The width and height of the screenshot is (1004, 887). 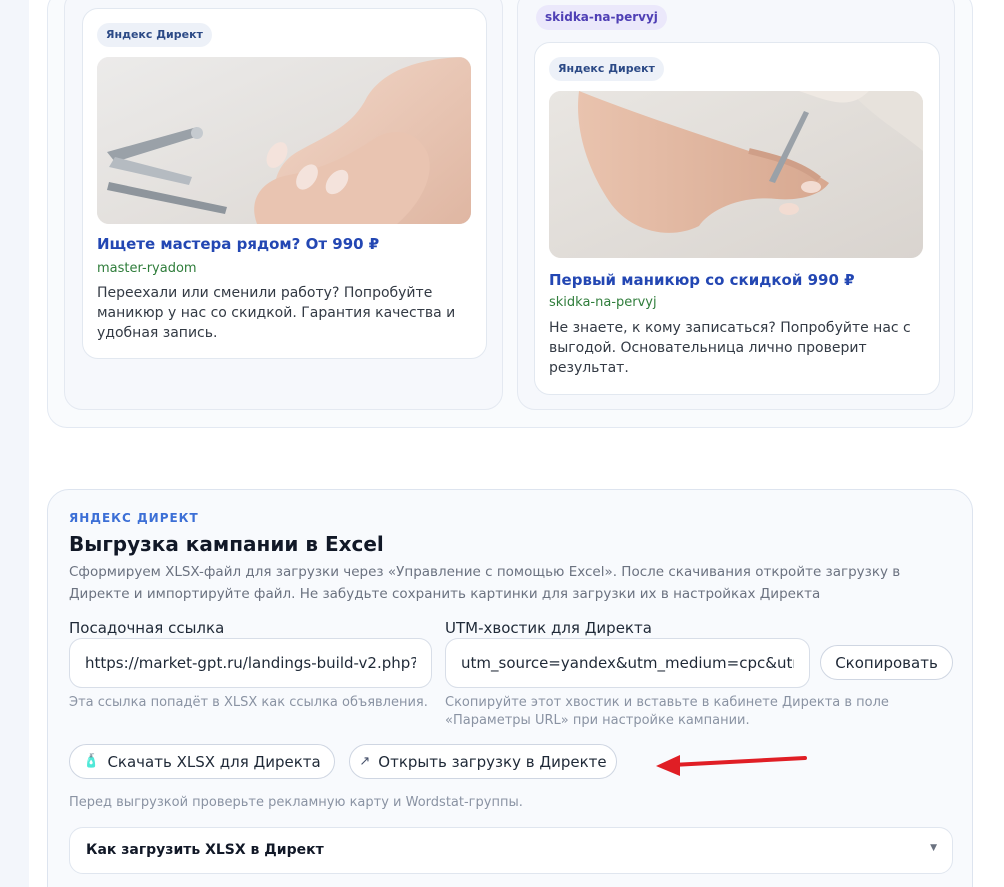 I want to click on utm-input, so click(x=627, y=663).